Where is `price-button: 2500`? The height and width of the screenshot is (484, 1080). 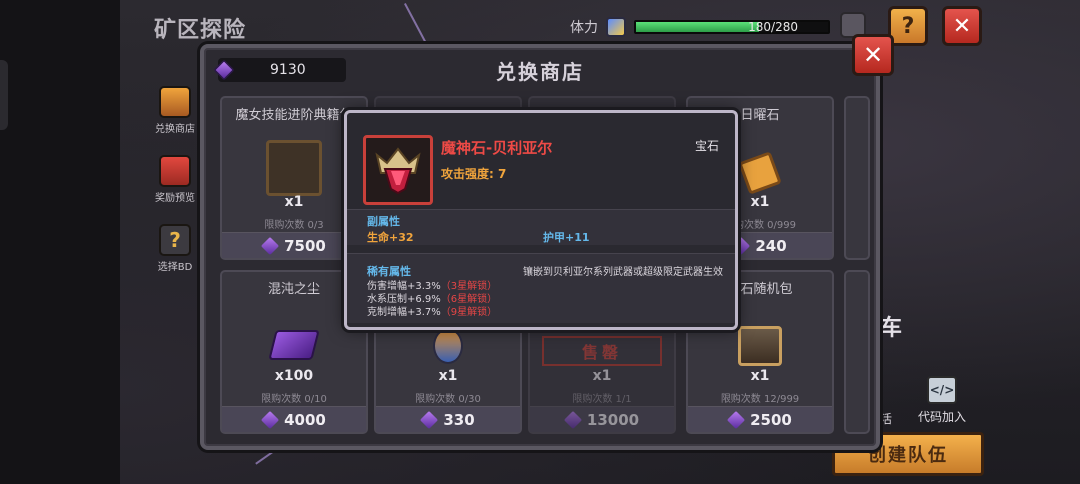 price-button: 2500 is located at coordinates (760, 419).